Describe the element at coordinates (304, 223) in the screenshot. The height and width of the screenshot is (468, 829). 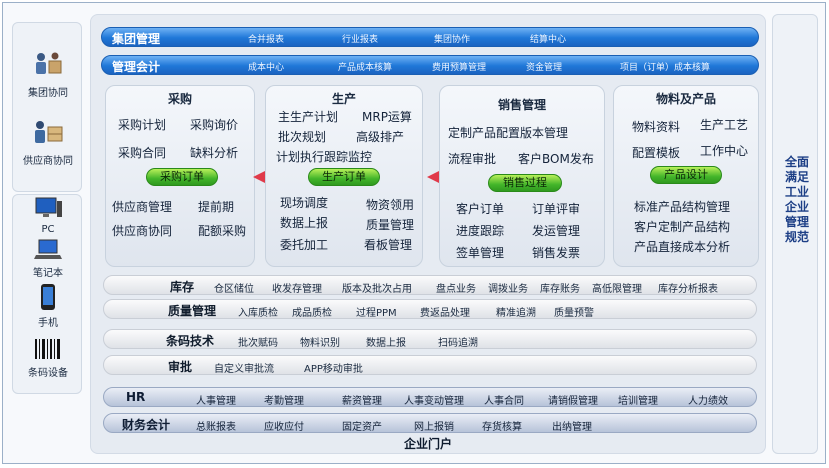
I see `production-bottom-item: 数据上报` at that location.